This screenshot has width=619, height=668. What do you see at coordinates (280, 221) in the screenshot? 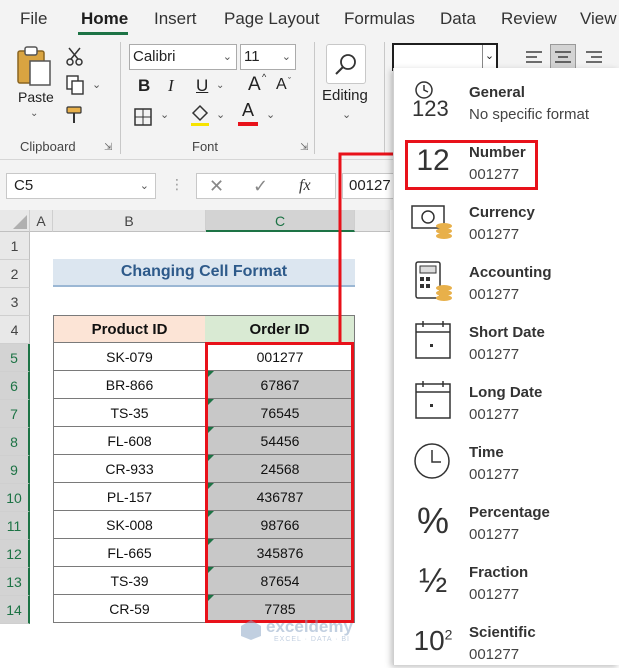
I see `column-header-c: C` at bounding box center [280, 221].